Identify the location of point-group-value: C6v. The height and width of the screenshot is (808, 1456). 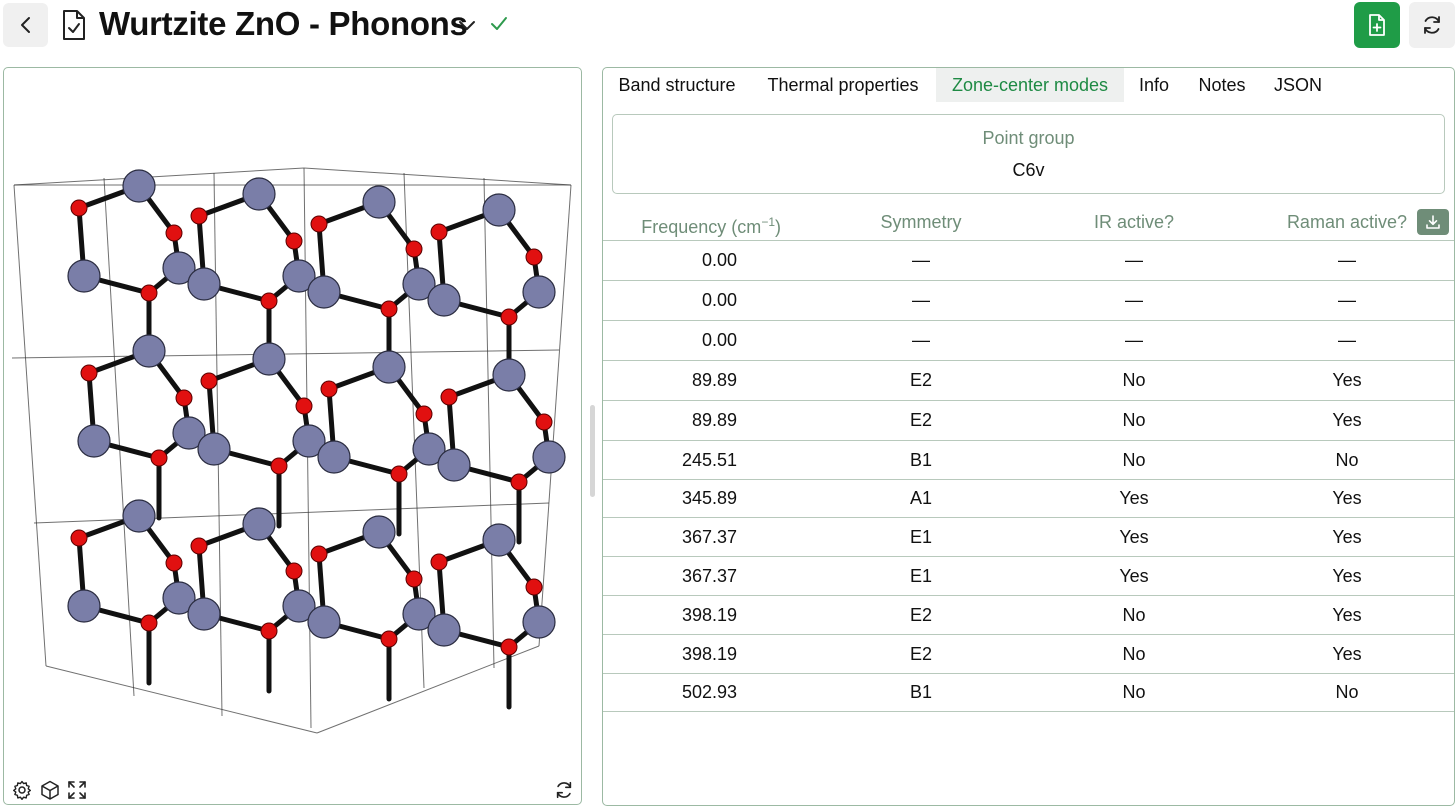
(1028, 170).